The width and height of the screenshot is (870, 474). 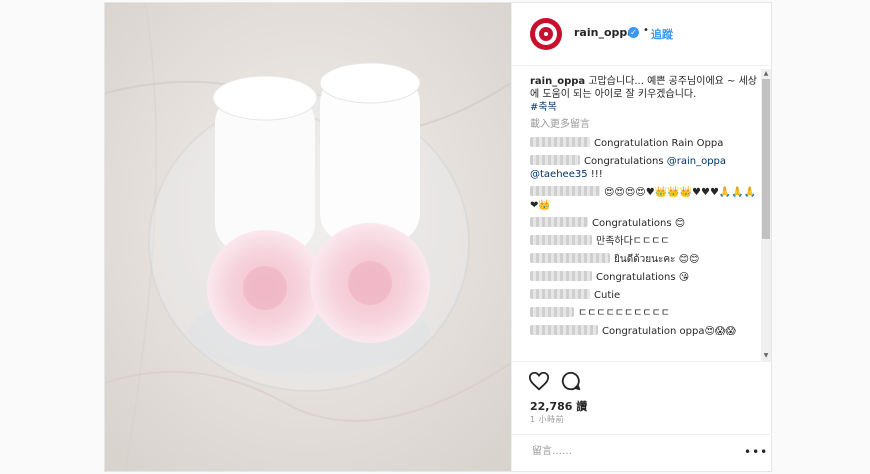 I want to click on comment-text: Congratulation oppa😍😱😱, so click(x=669, y=331).